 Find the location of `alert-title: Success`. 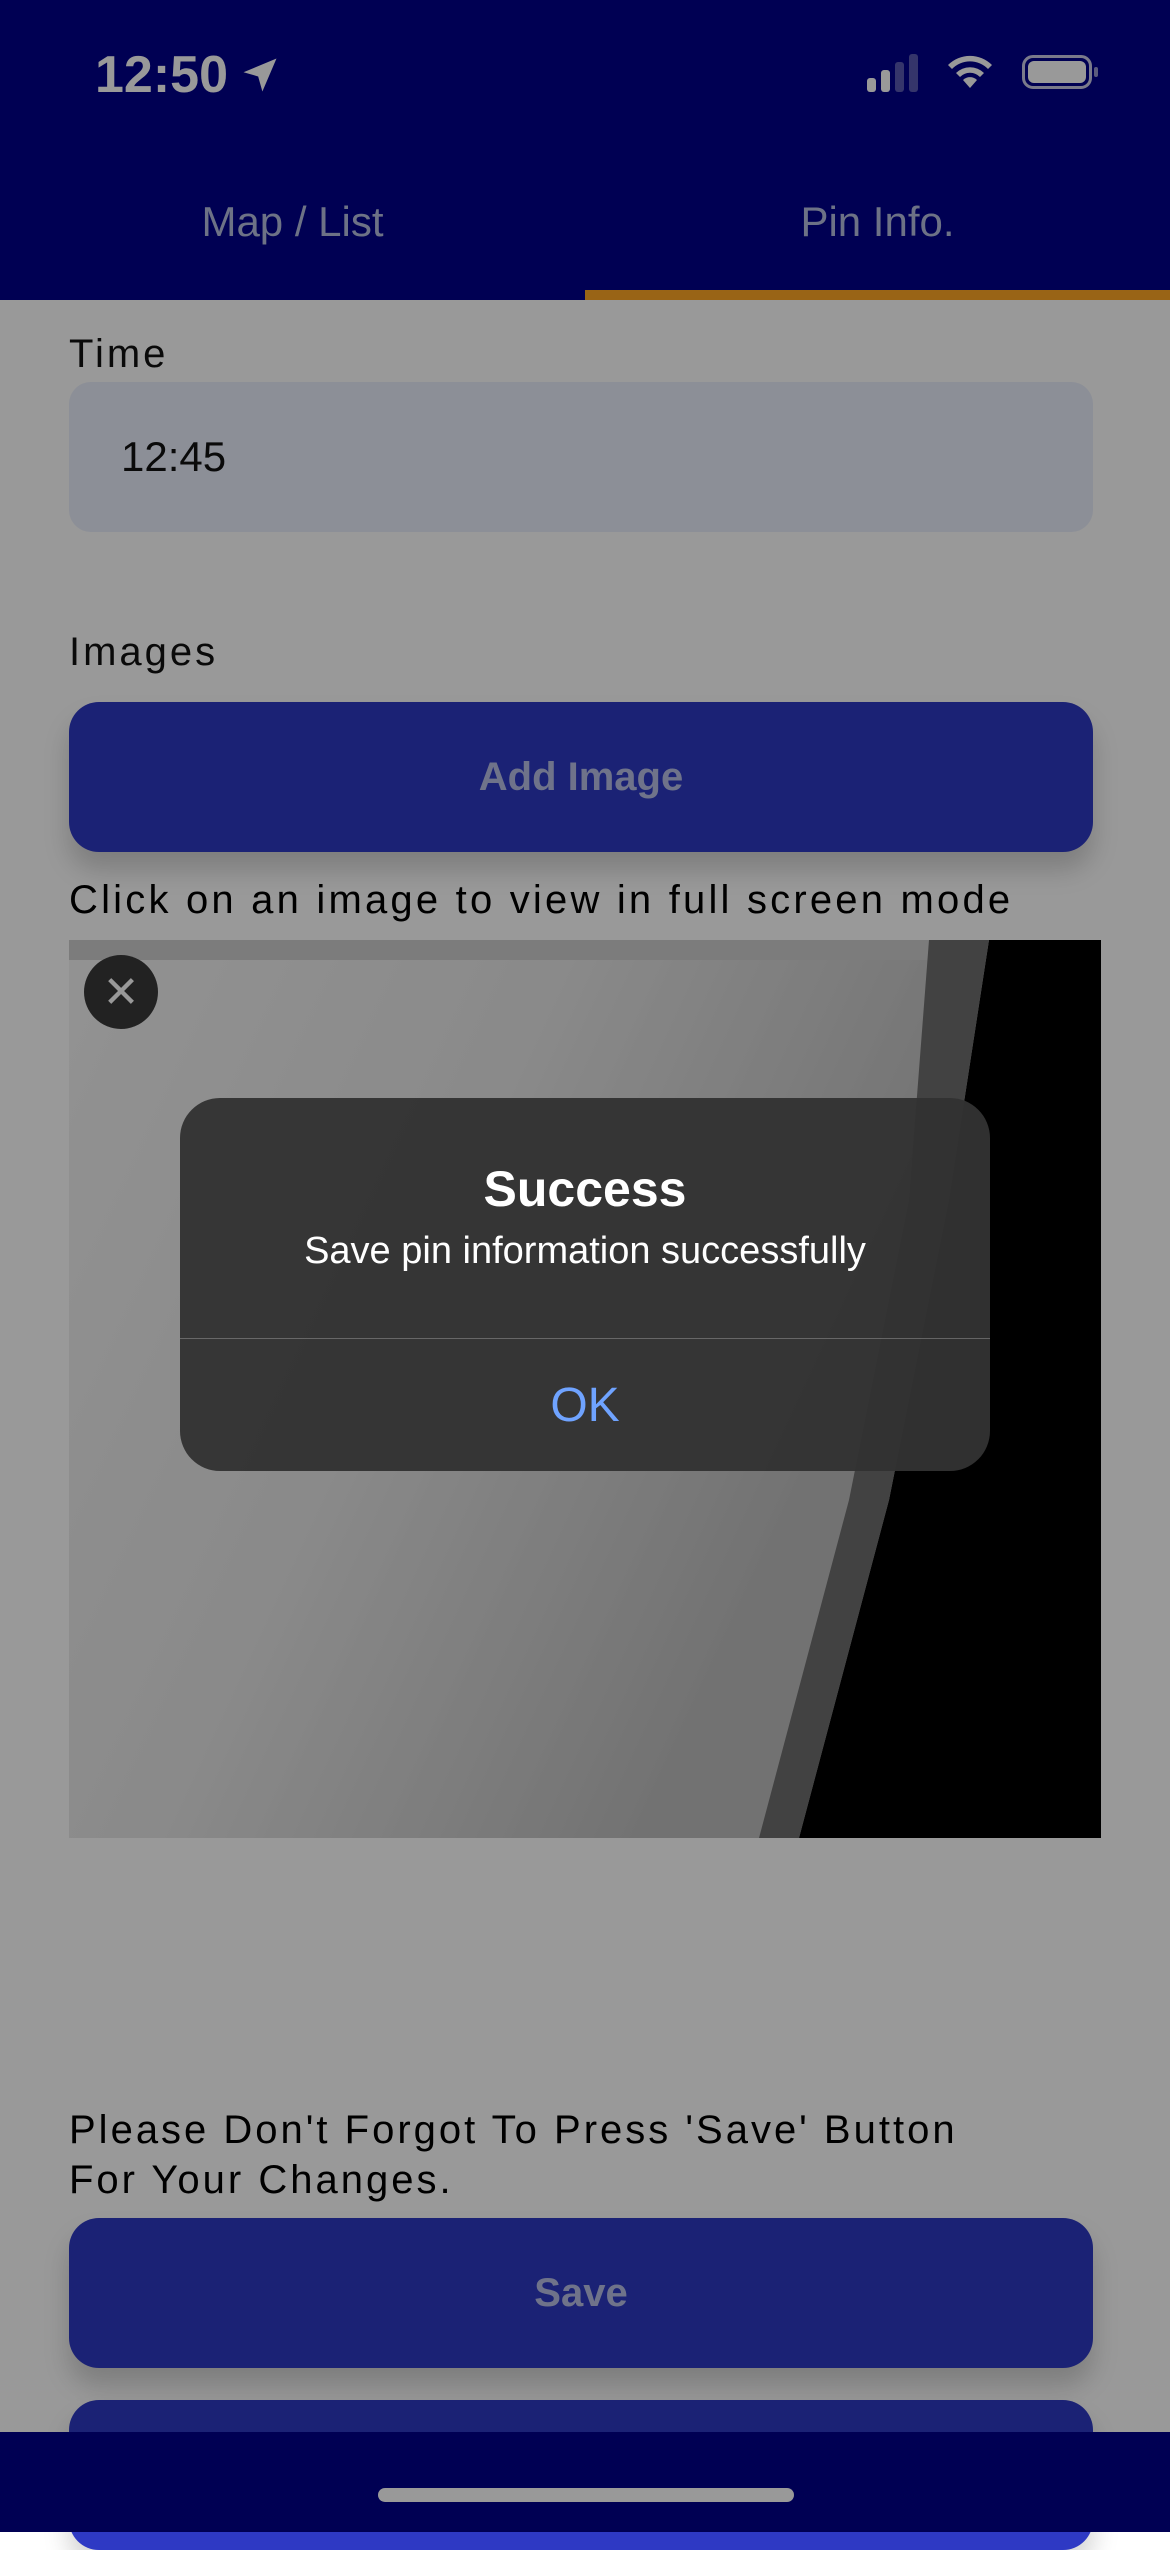

alert-title: Success is located at coordinates (585, 1189).